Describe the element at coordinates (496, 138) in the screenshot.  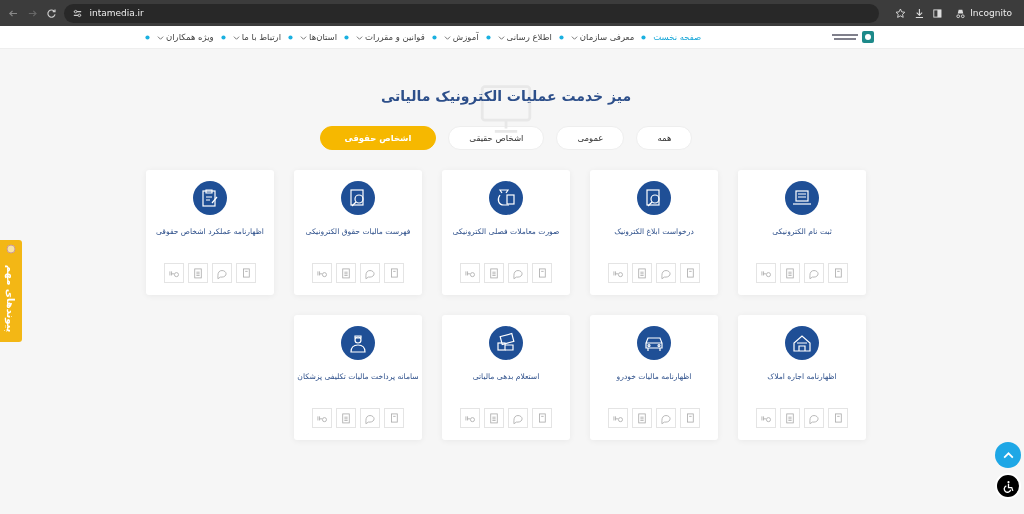
I see `filter-tab: اشخاص حقیقی` at that location.